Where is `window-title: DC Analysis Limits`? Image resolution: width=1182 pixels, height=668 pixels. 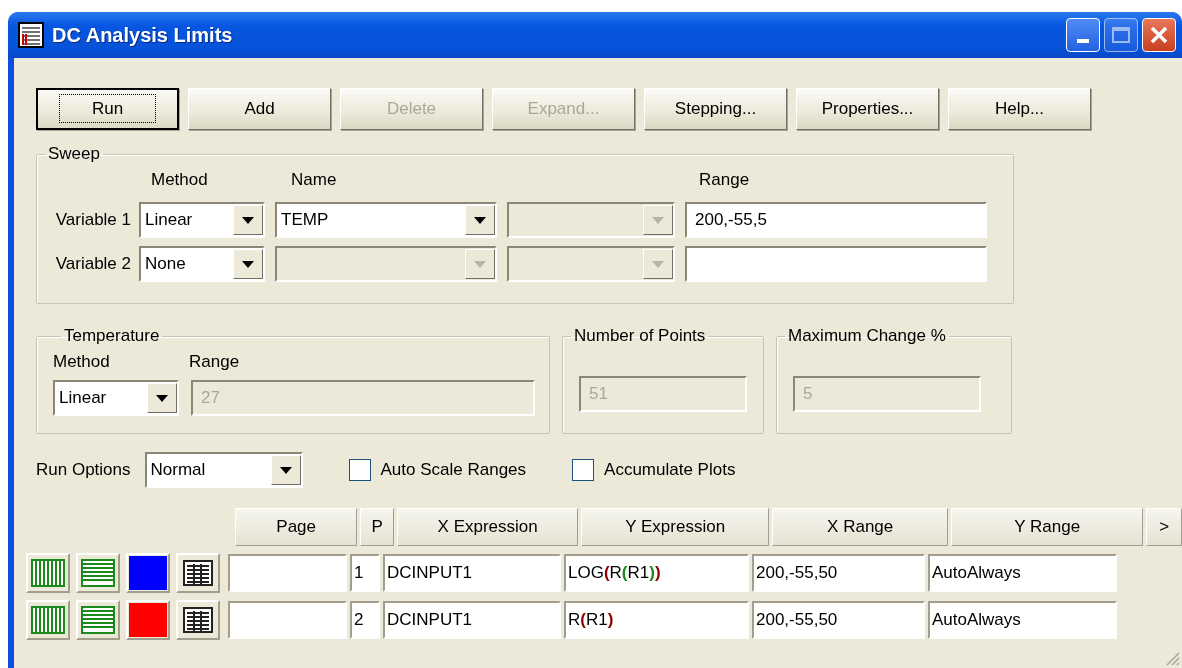
window-title: DC Analysis Limits is located at coordinates (143, 35).